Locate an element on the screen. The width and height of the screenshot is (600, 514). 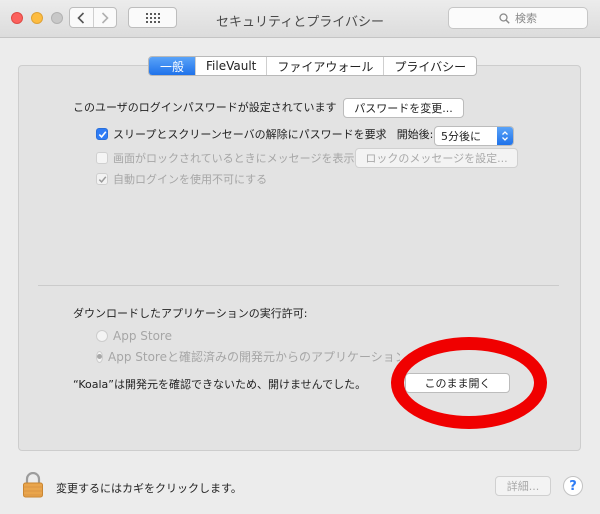
require-password-label: スリープとスクリーンセーバの解除にパスワードを要求 is located at coordinates (250, 134).